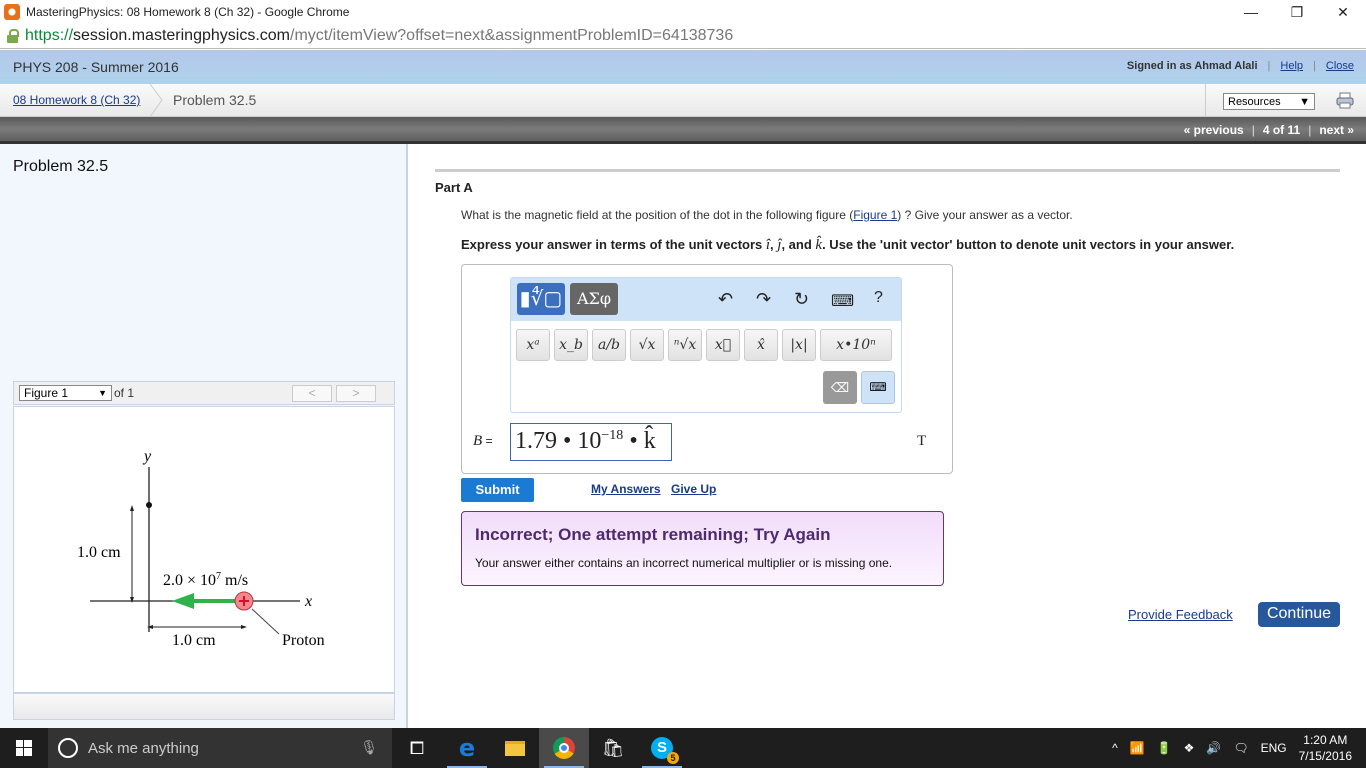 The image size is (1366, 768). I want to click on show-keyboard-button: ⌨, so click(878, 387).